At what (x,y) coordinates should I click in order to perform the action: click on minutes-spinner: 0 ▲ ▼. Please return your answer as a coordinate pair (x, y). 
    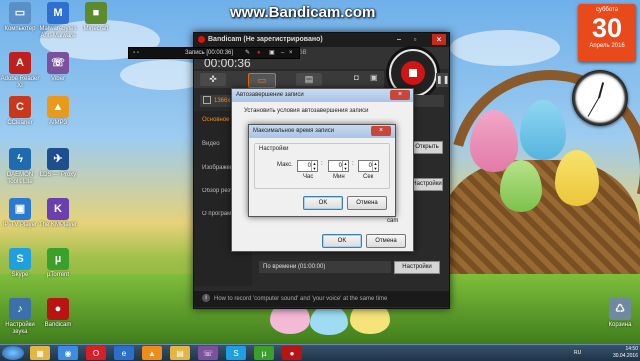
    Looking at the image, I should click on (338, 166).